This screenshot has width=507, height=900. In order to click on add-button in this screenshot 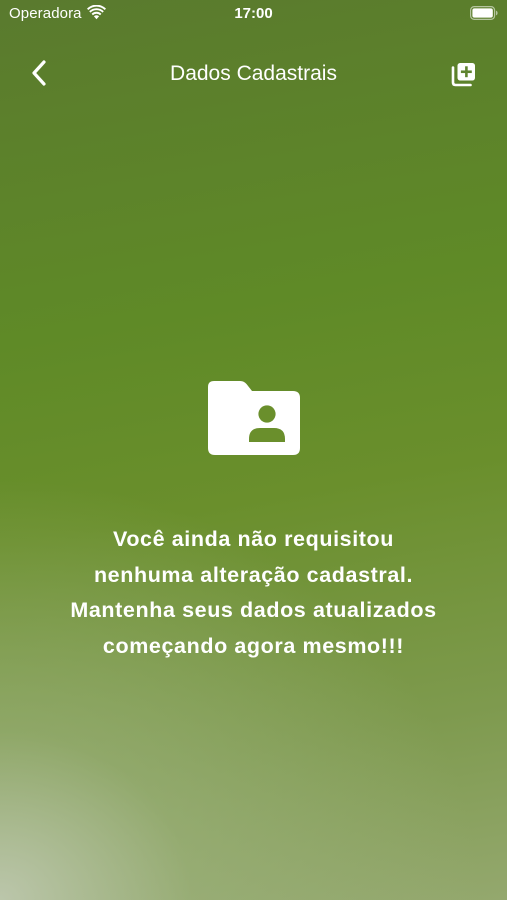, I will do `click(464, 74)`.